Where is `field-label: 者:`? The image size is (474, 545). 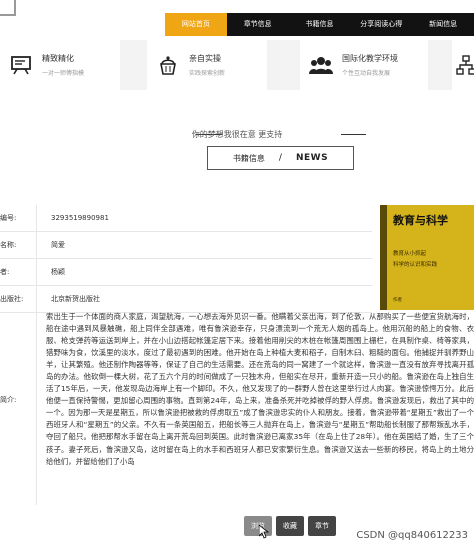 field-label: 者: is located at coordinates (5, 272).